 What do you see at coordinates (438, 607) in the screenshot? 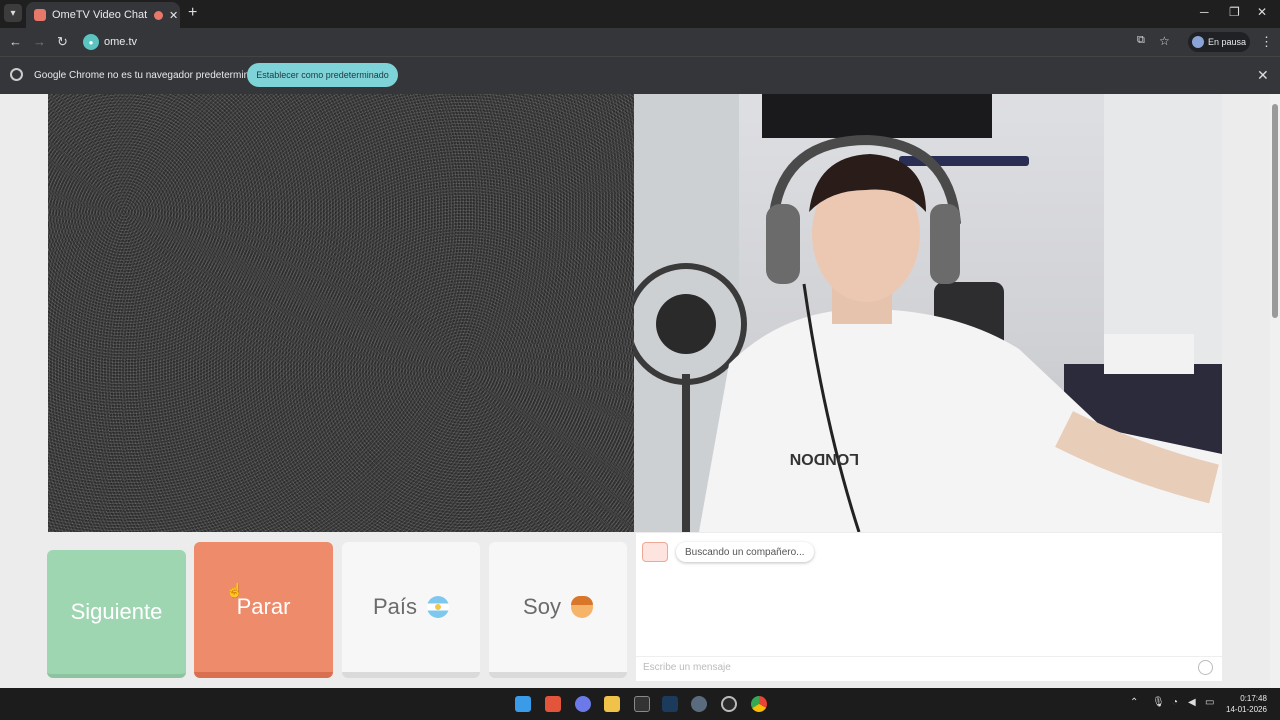
I see `argentina-flag-icon` at bounding box center [438, 607].